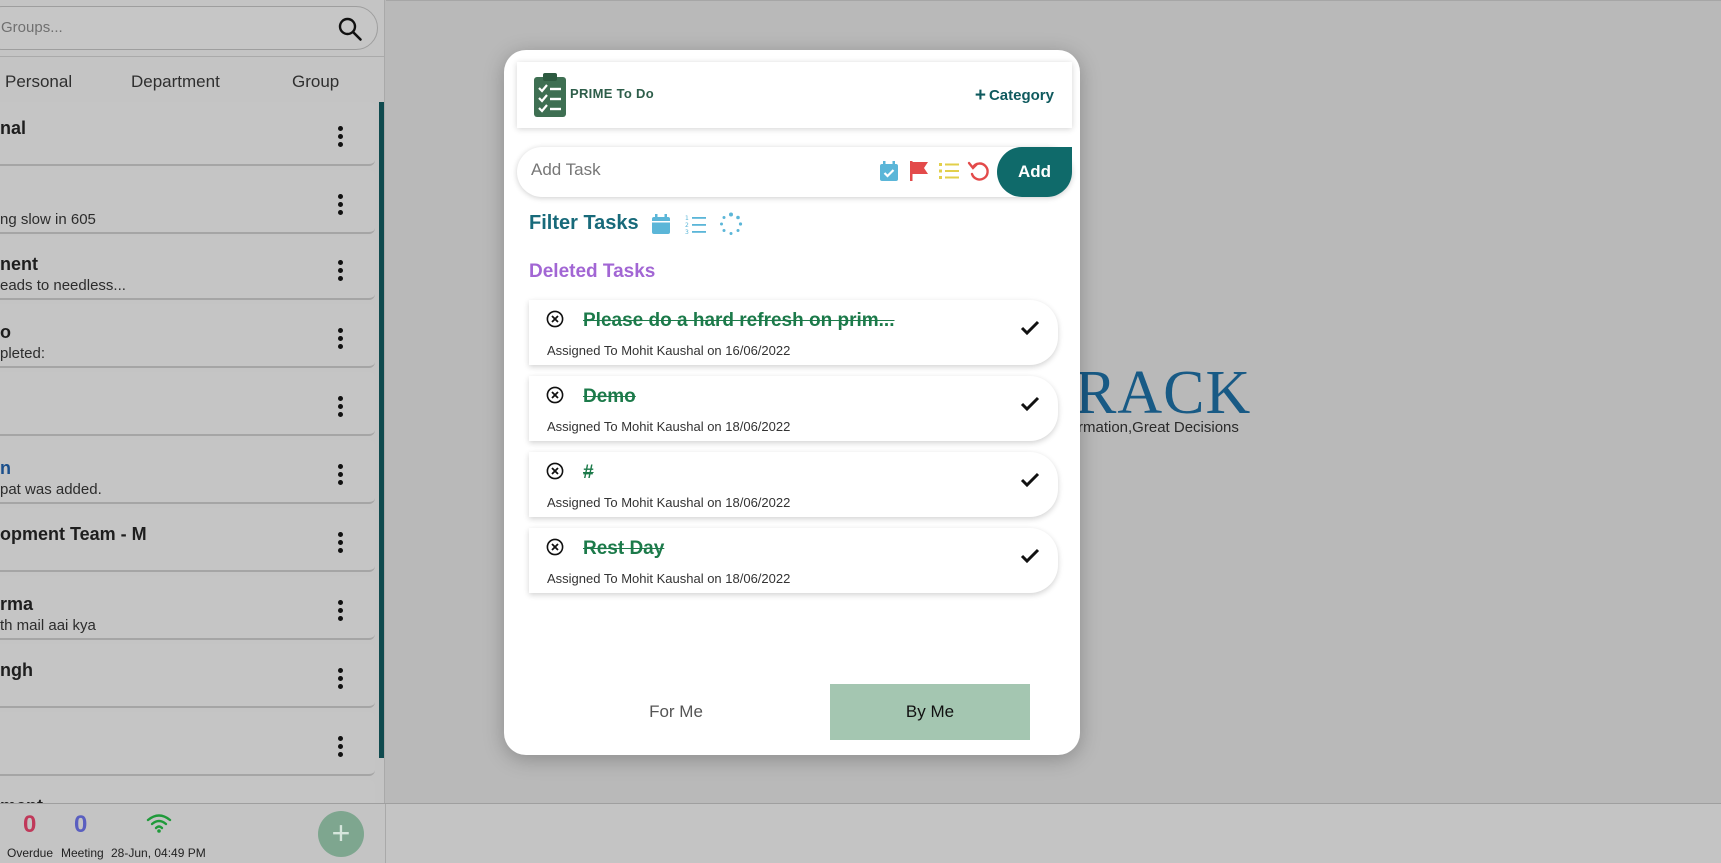 The width and height of the screenshot is (1721, 863). Describe the element at coordinates (676, 712) in the screenshot. I see `tab-for-me: For Me` at that location.